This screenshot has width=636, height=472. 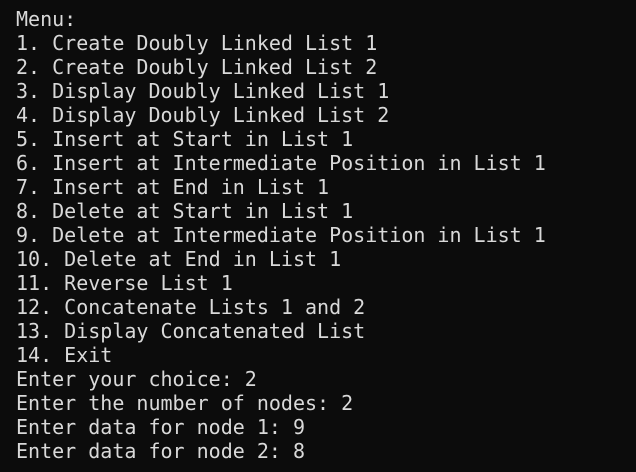 I want to click on menu-option-14: 14. Exit, so click(x=64, y=355).